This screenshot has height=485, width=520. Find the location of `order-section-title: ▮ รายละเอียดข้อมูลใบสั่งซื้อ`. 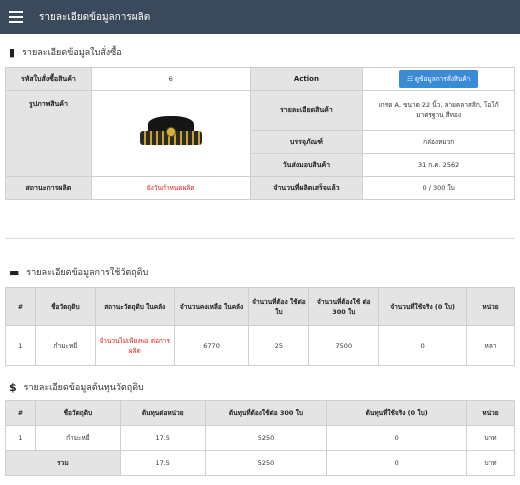

order-section-title: ▮ รายละเอียดข้อมูลใบสั่งซื้อ is located at coordinates (65, 52).